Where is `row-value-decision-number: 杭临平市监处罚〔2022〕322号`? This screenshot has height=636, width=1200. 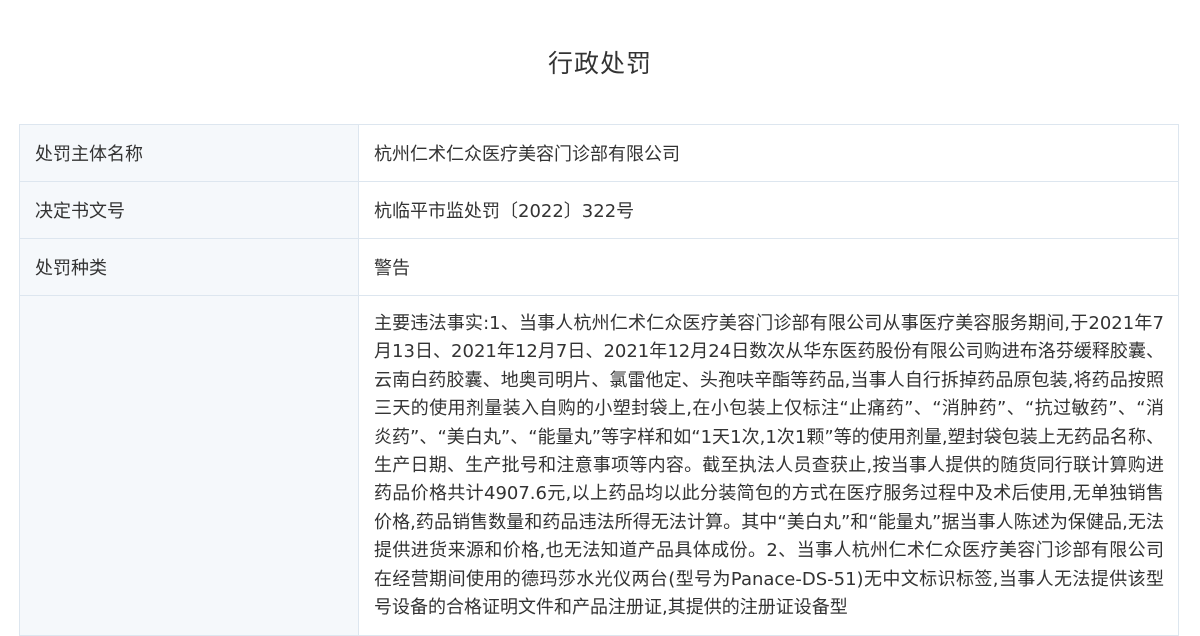 row-value-decision-number: 杭临平市监处罚〔2022〕322号 is located at coordinates (769, 210).